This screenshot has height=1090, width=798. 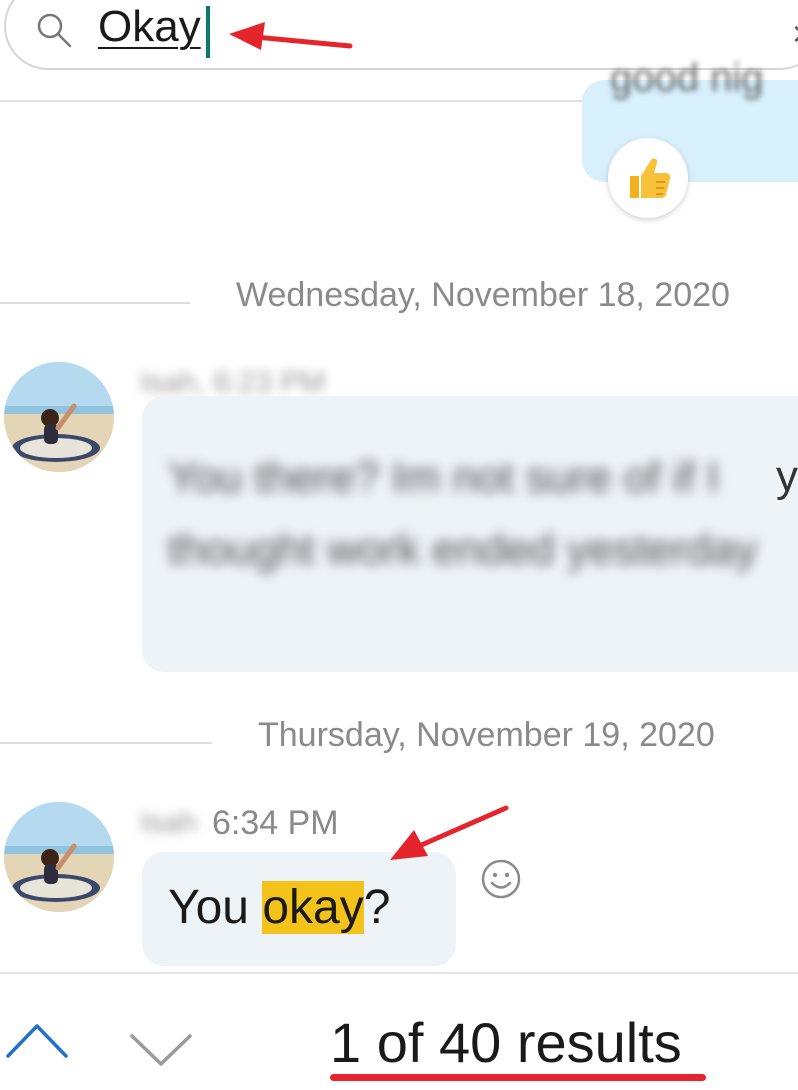 What do you see at coordinates (377, 907) in the screenshot?
I see `message-text-after: ?` at bounding box center [377, 907].